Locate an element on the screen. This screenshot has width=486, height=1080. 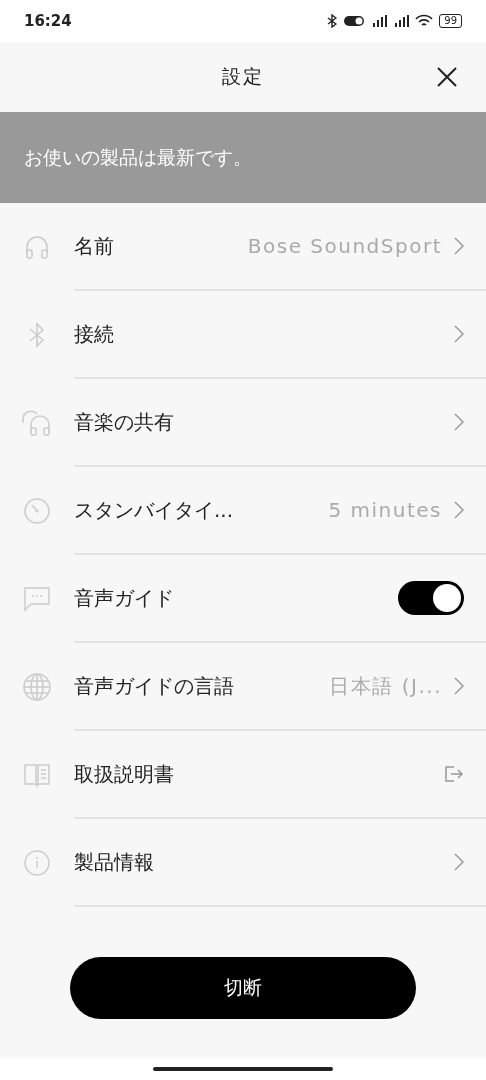
setting-label: 名前 is located at coordinates (94, 246).